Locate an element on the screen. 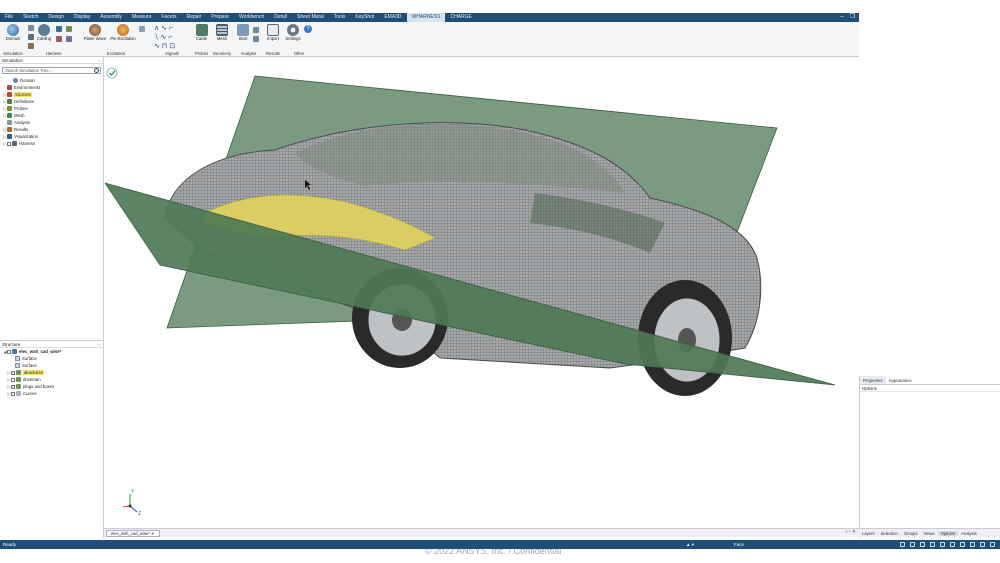 Image resolution: width=1000 pixels, height=563 pixels. tree-item-probes: ▷ Probes is located at coordinates (53, 108).